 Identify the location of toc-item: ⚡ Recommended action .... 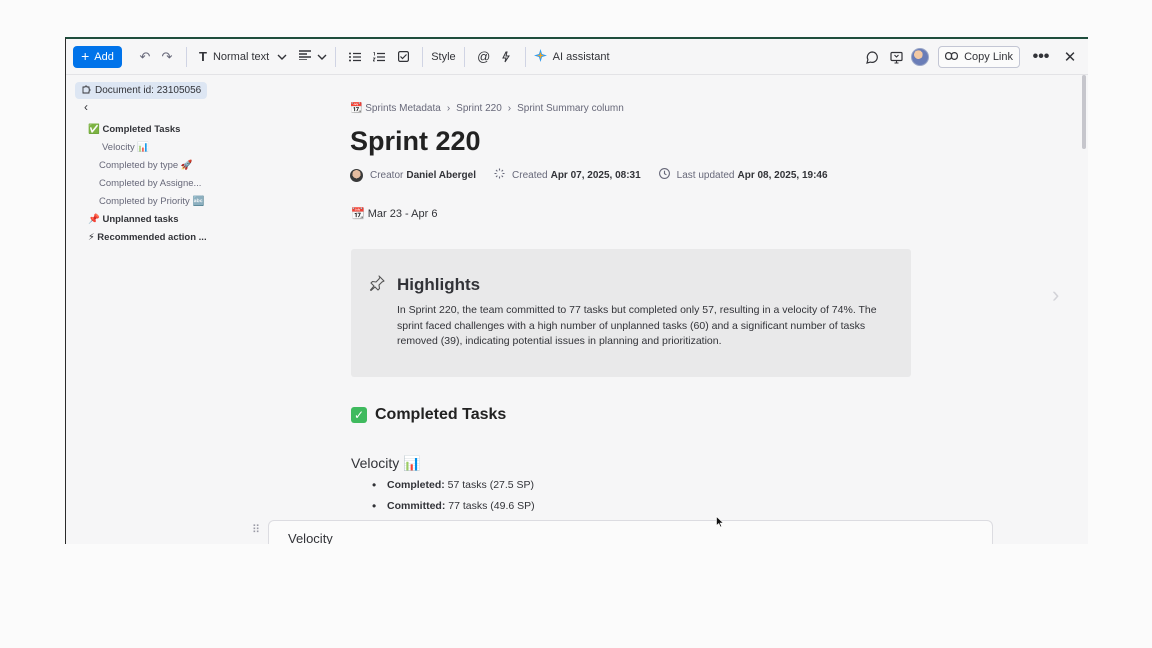
(147, 237).